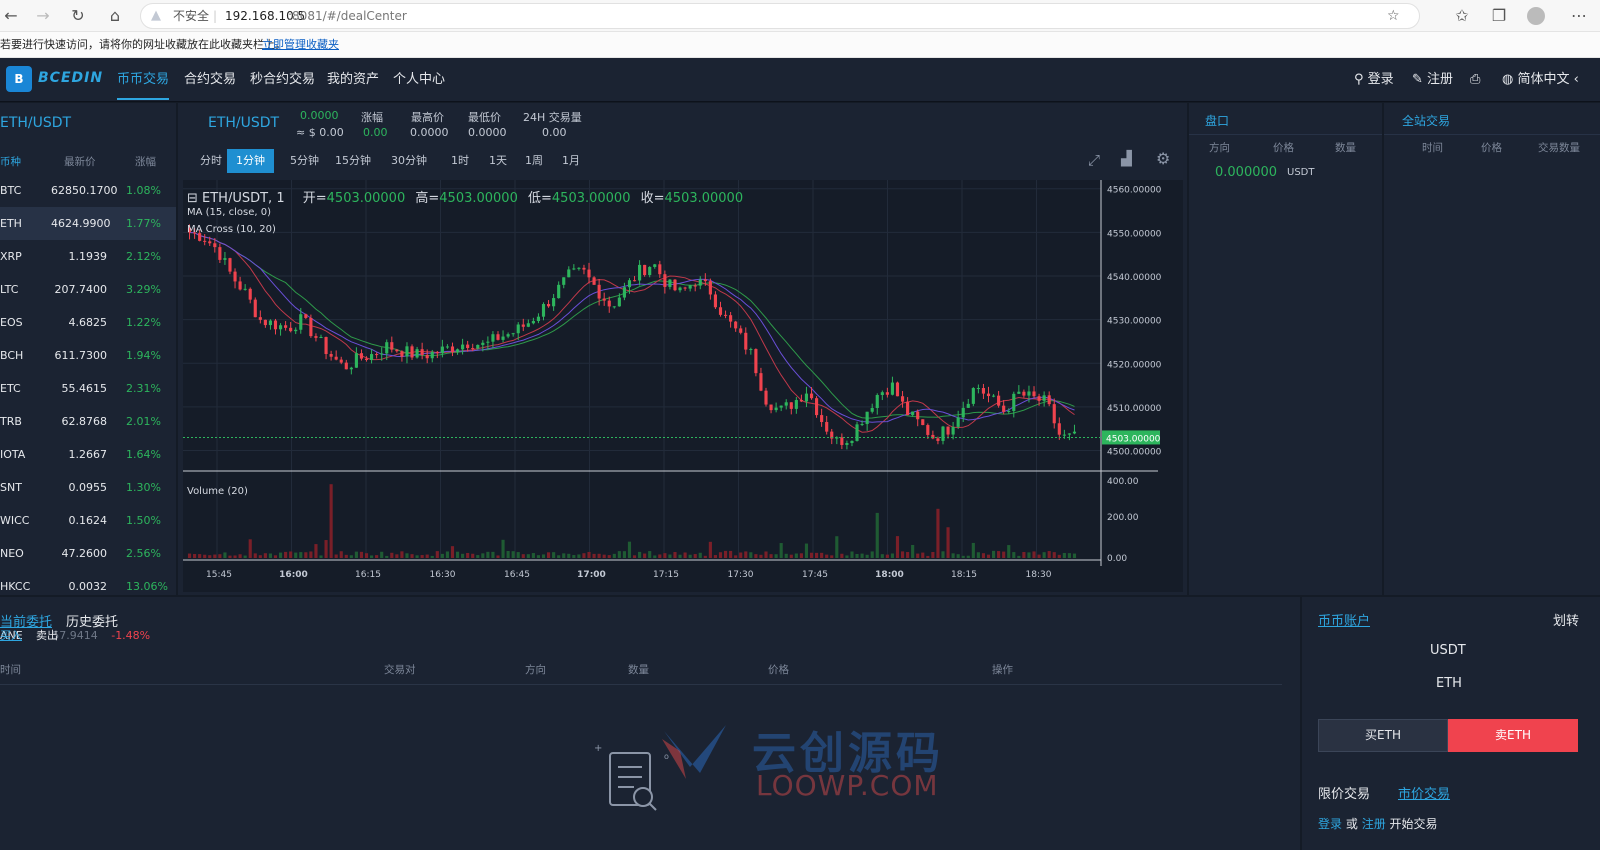  Describe the element at coordinates (1440, 79) in the screenshot. I see `register-label: 注册` at that location.